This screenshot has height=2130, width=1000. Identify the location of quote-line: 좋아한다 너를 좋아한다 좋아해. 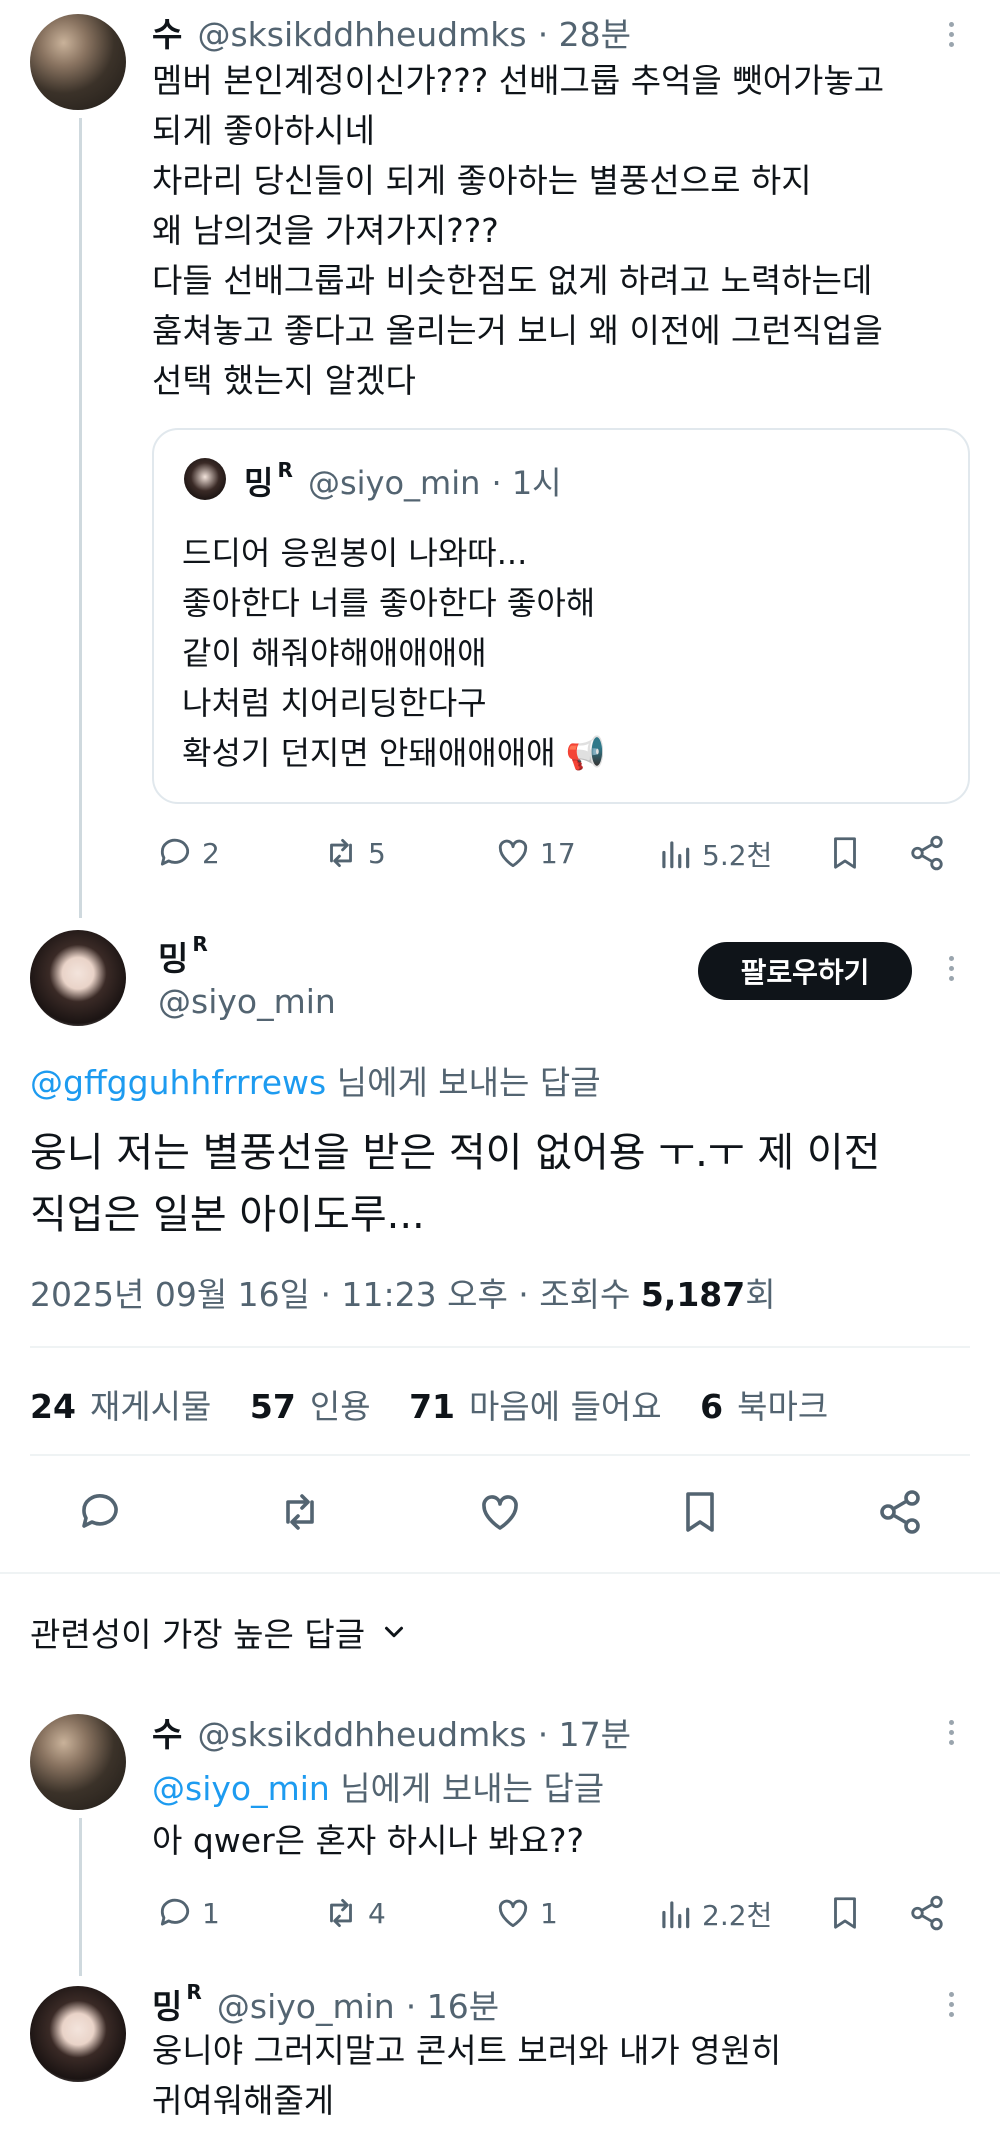
(389, 603).